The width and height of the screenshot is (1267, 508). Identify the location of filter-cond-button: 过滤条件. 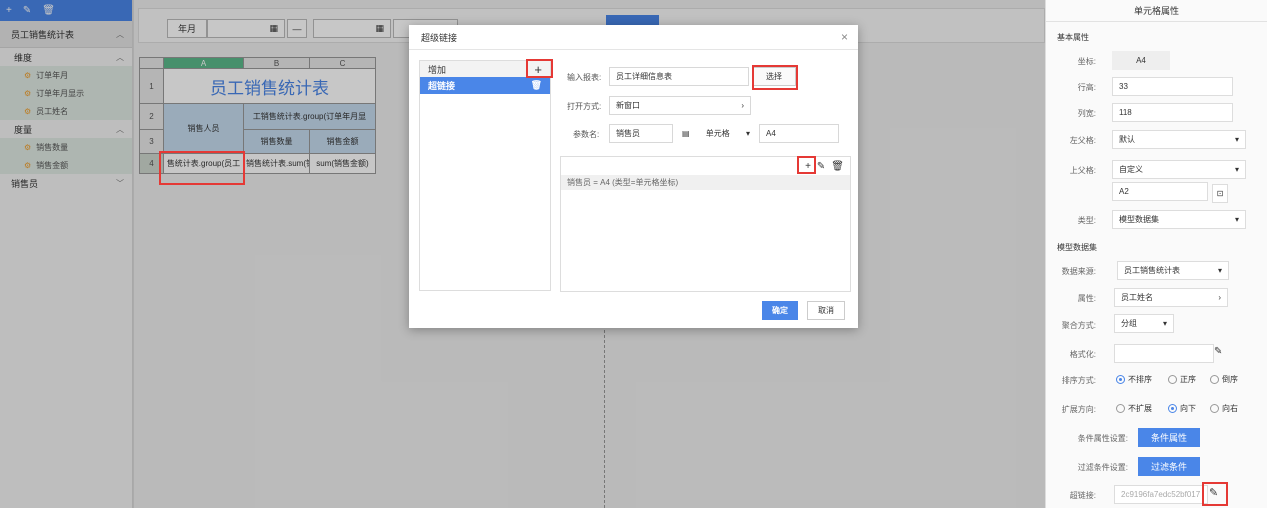
(1169, 466).